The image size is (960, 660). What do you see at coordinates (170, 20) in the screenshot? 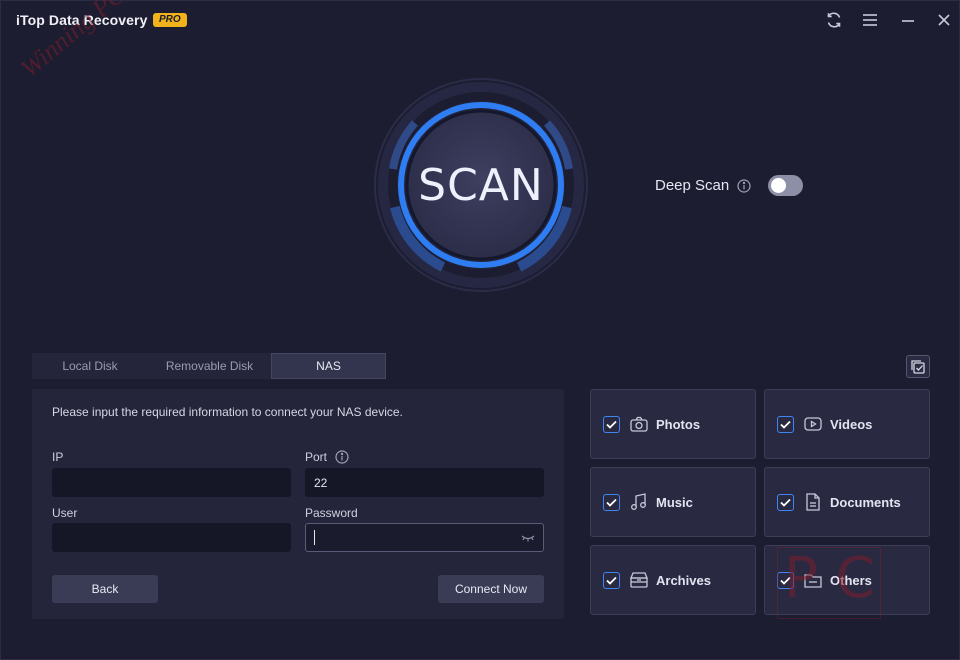
I see `pro-badge: PRO` at bounding box center [170, 20].